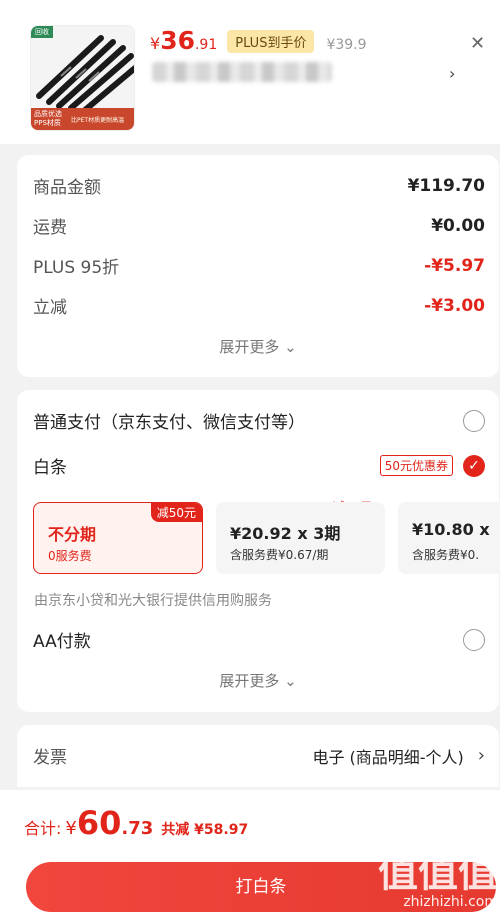 The width and height of the screenshot is (500, 920). Describe the element at coordinates (388, 757) in the screenshot. I see `invoice-value: 电子 (商品明细-个人)` at that location.